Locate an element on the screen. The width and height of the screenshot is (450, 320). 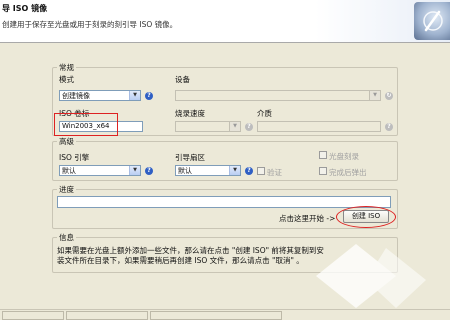
verify-checkbox-label: 验证 is located at coordinates (274, 172).